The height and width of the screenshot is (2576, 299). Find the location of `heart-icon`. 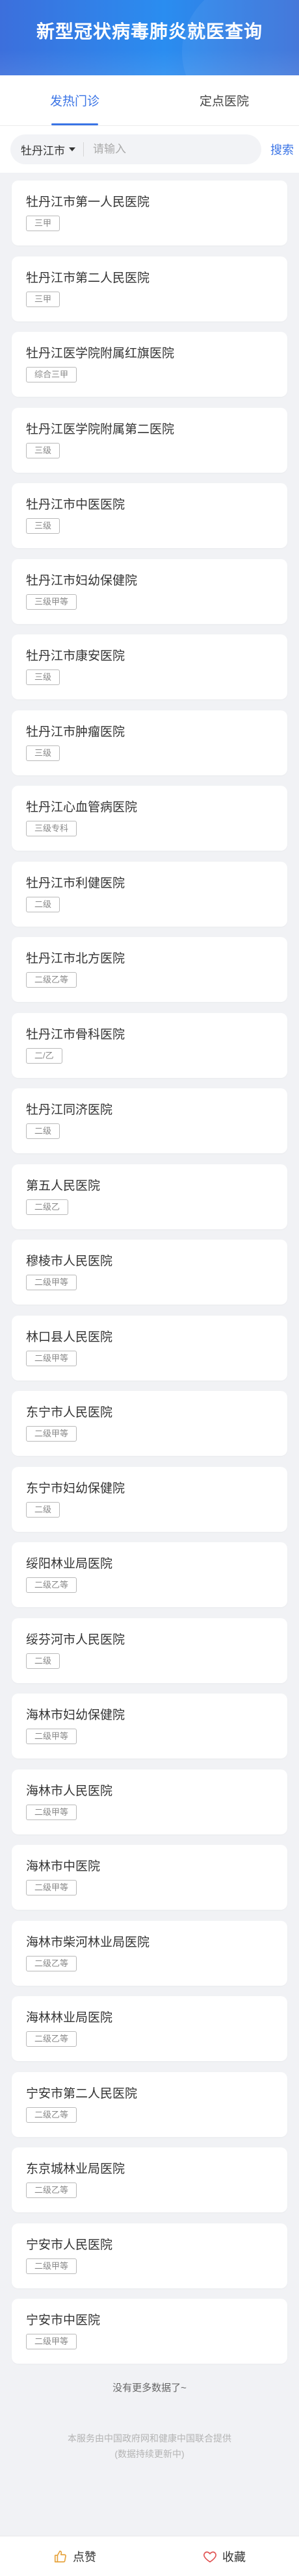

heart-icon is located at coordinates (210, 2556).